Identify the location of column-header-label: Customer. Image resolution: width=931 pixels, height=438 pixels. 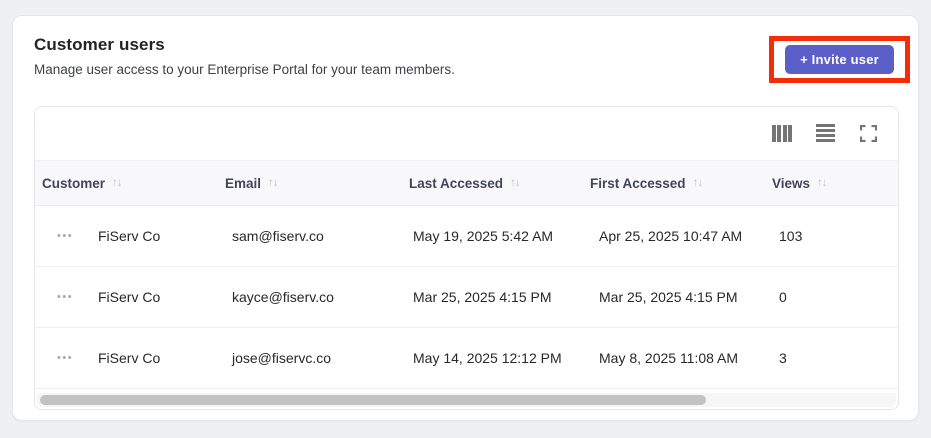
(74, 183).